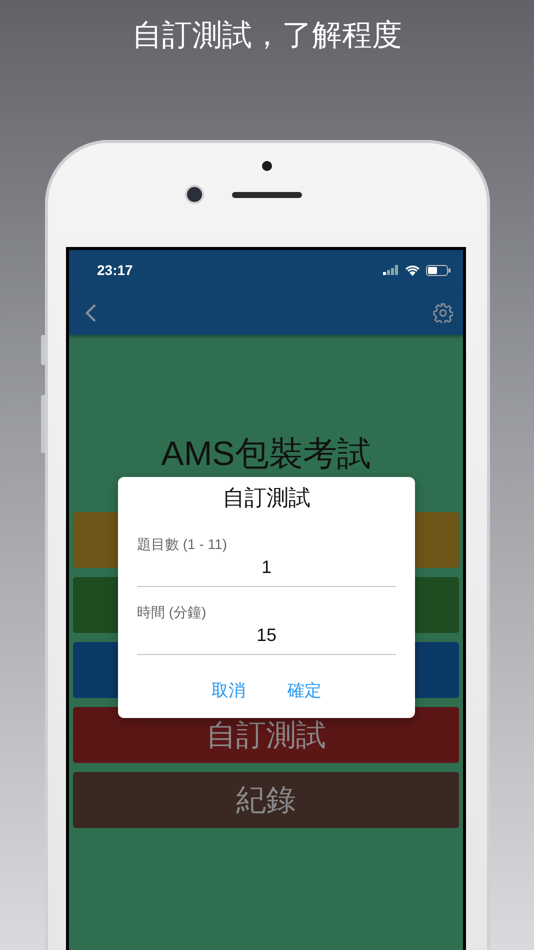 The width and height of the screenshot is (534, 950). Describe the element at coordinates (194, 194) in the screenshot. I see `camera-lens` at that location.